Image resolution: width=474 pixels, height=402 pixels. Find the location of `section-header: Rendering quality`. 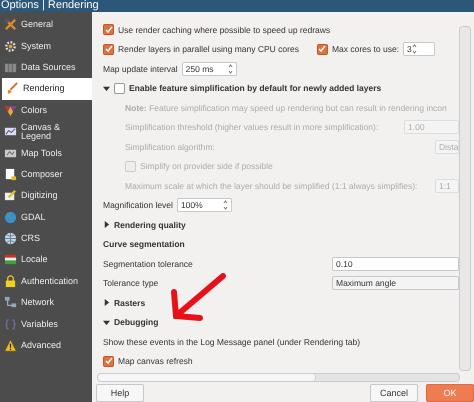

section-header: Rendering quality is located at coordinates (150, 225).